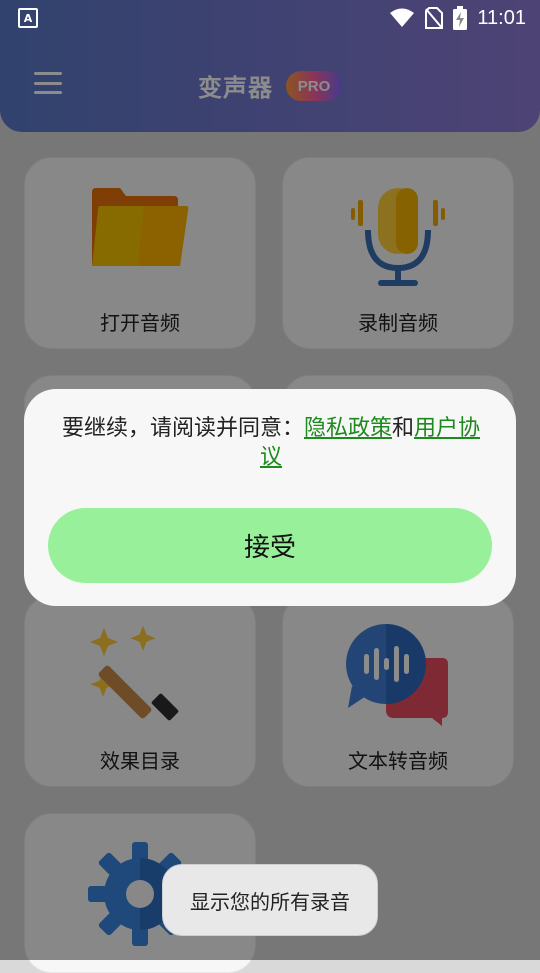 The width and height of the screenshot is (540, 973). Describe the element at coordinates (182, 428) in the screenshot. I see `consent-prefix: 要继续，请阅读并同意：` at that location.